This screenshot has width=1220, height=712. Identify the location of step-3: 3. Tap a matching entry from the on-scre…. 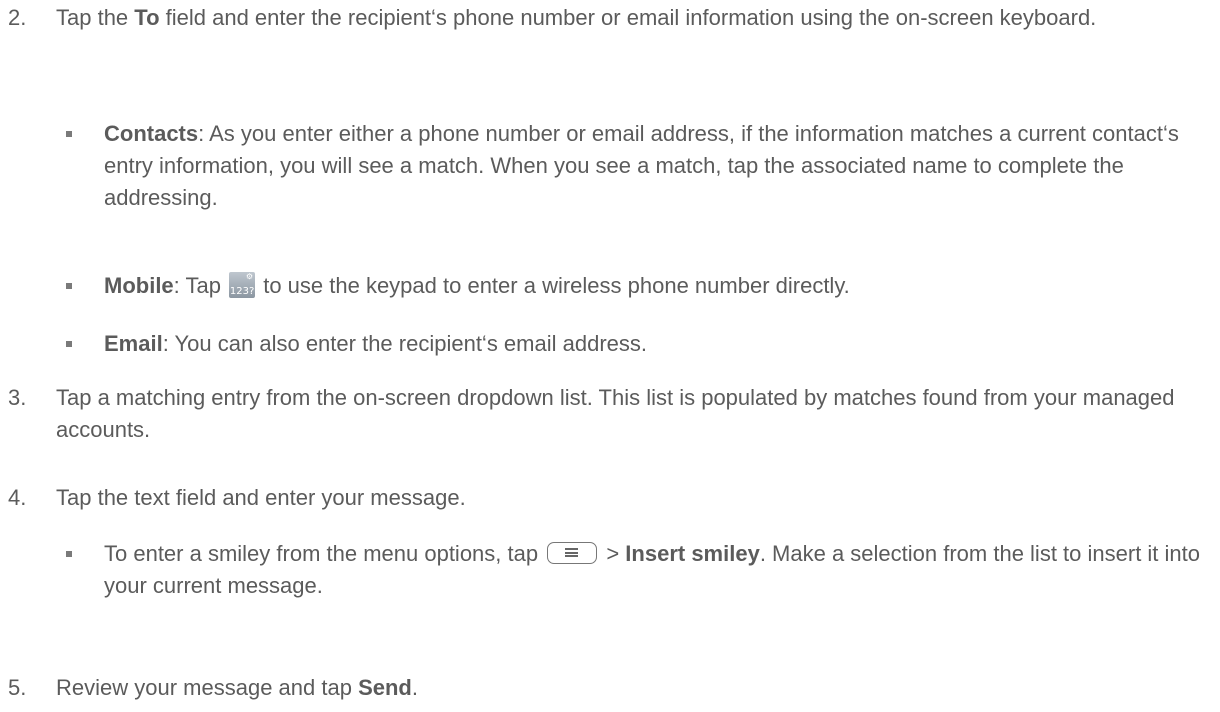
(608, 414).